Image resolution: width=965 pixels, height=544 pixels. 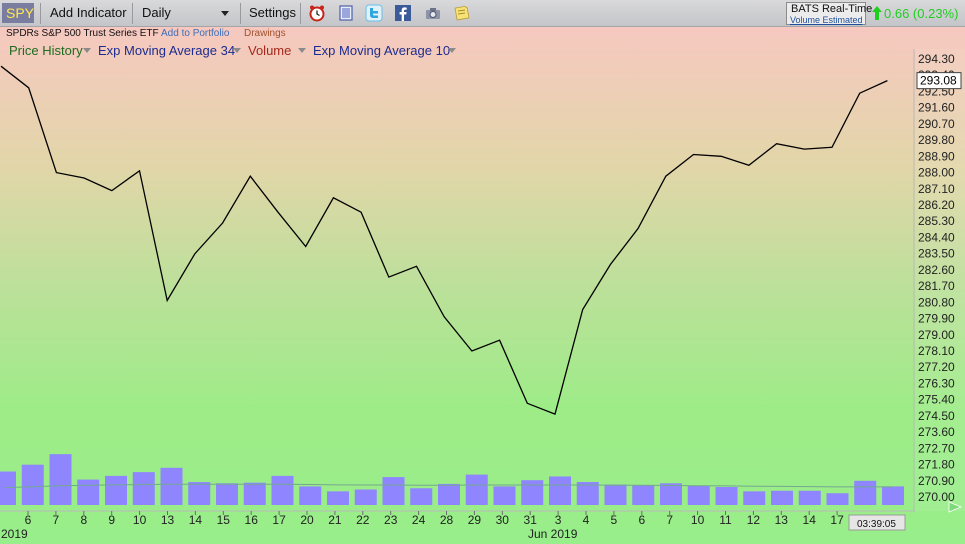 What do you see at coordinates (921, 13) in the screenshot?
I see `price-change: 0.66 (0.23%)` at bounding box center [921, 13].